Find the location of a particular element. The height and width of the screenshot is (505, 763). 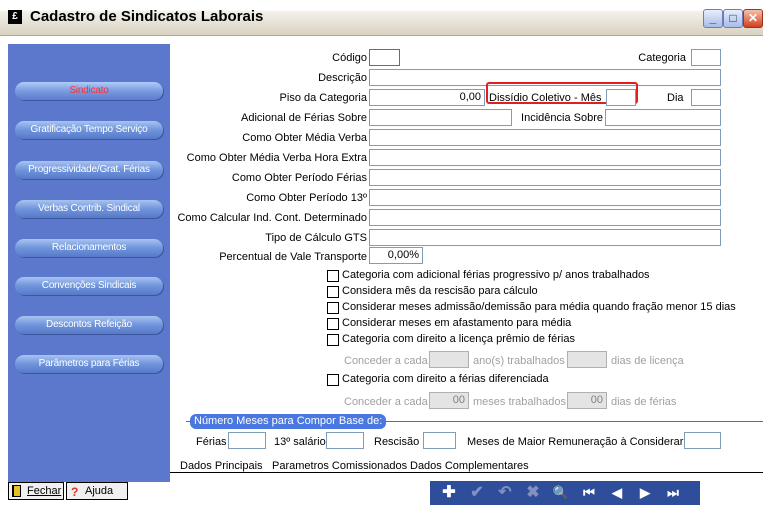

door-icon is located at coordinates (16, 491).